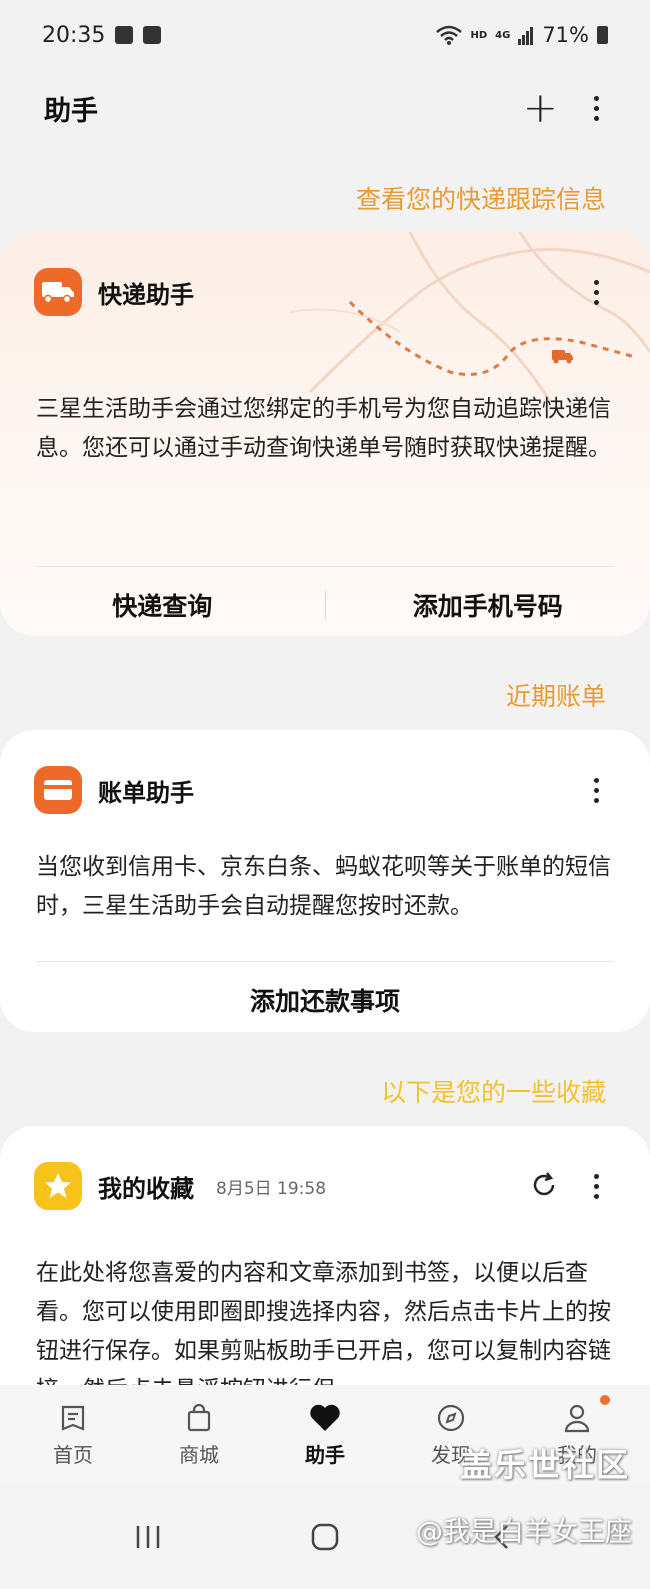 This screenshot has width=650, height=1589. Describe the element at coordinates (544, 1465) in the screenshot. I see `watermark-community: 盖乐世社区` at that location.